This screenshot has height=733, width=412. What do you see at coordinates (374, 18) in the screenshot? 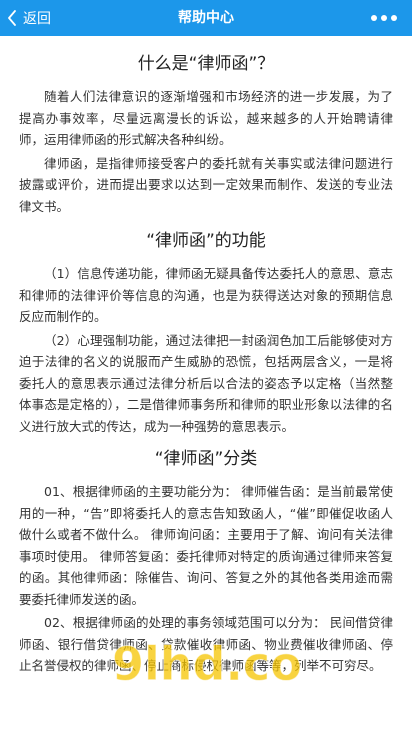
I see `more-dots-icon` at bounding box center [374, 18].